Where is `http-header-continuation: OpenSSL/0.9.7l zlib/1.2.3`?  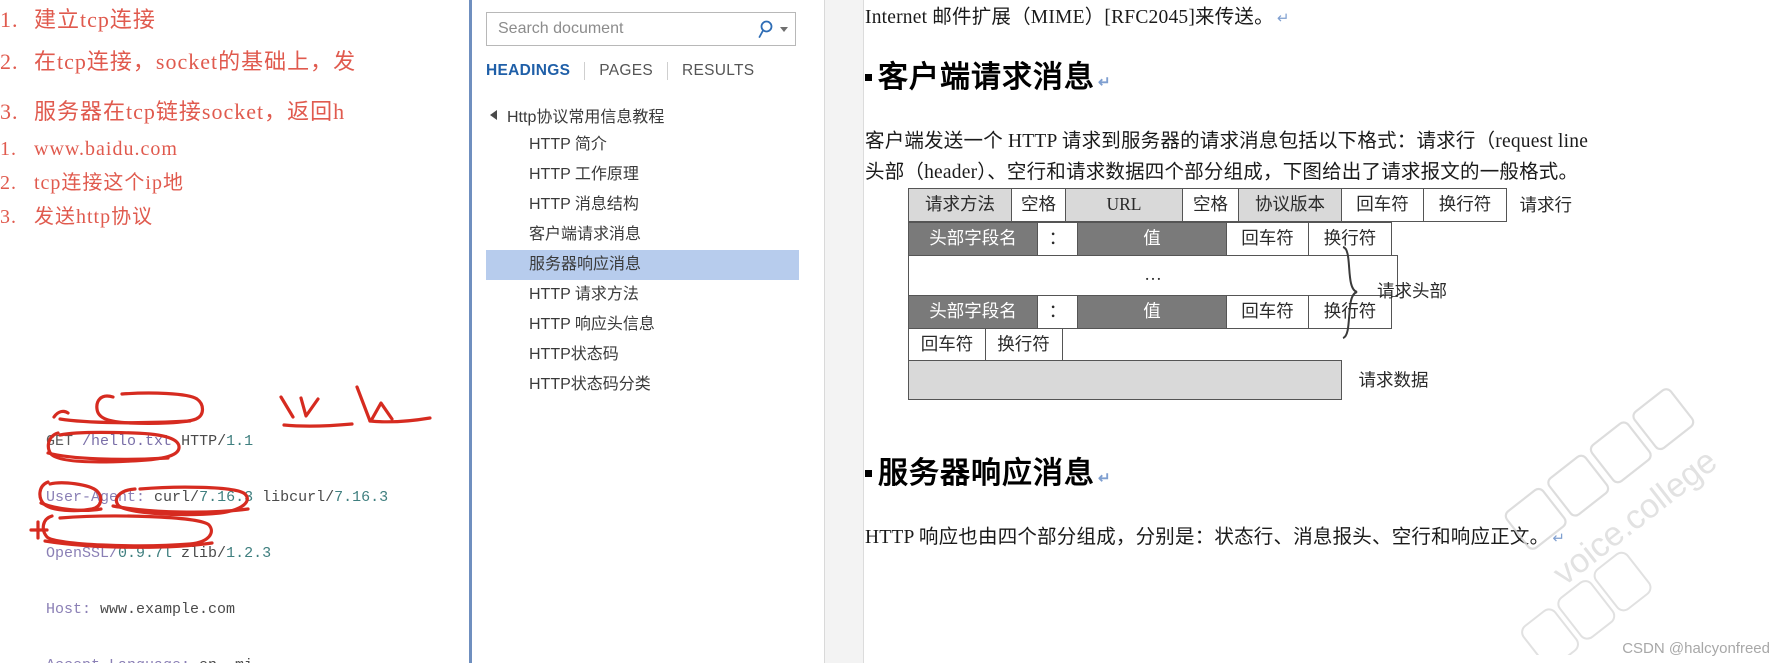 http-header-continuation: OpenSSL/0.9.7l zlib/1.2.3 is located at coordinates (217, 554).